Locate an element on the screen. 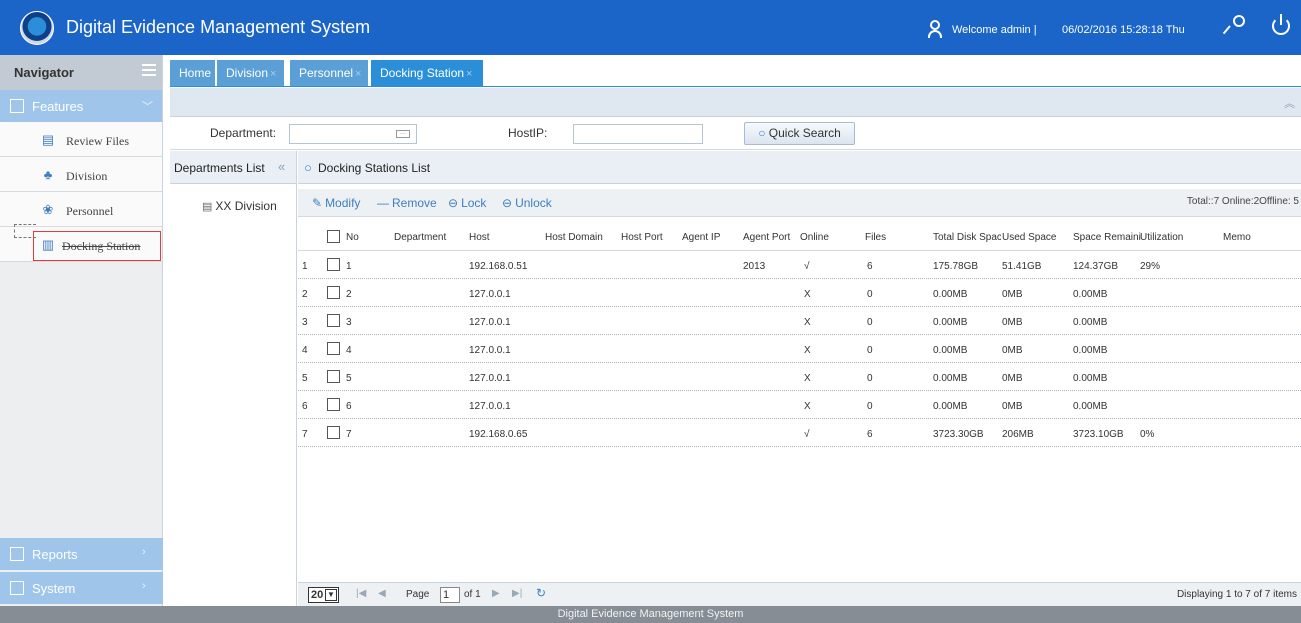  user-icon is located at coordinates (935, 29).